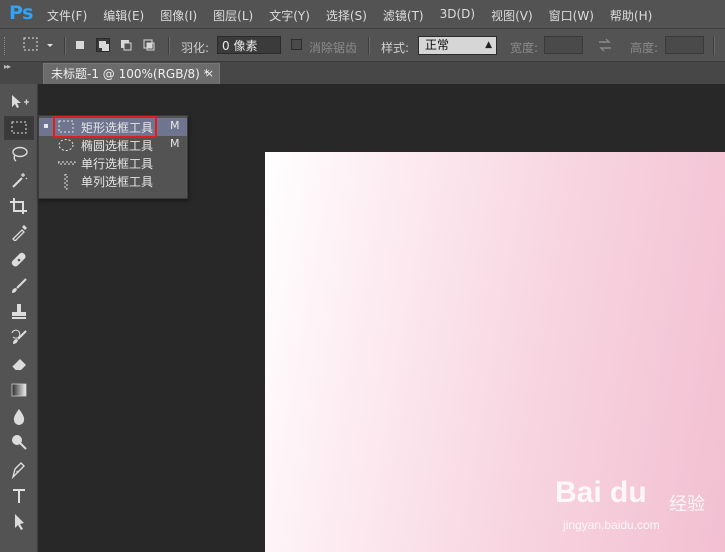 The width and height of the screenshot is (725, 552). I want to click on width-input, so click(563, 45).